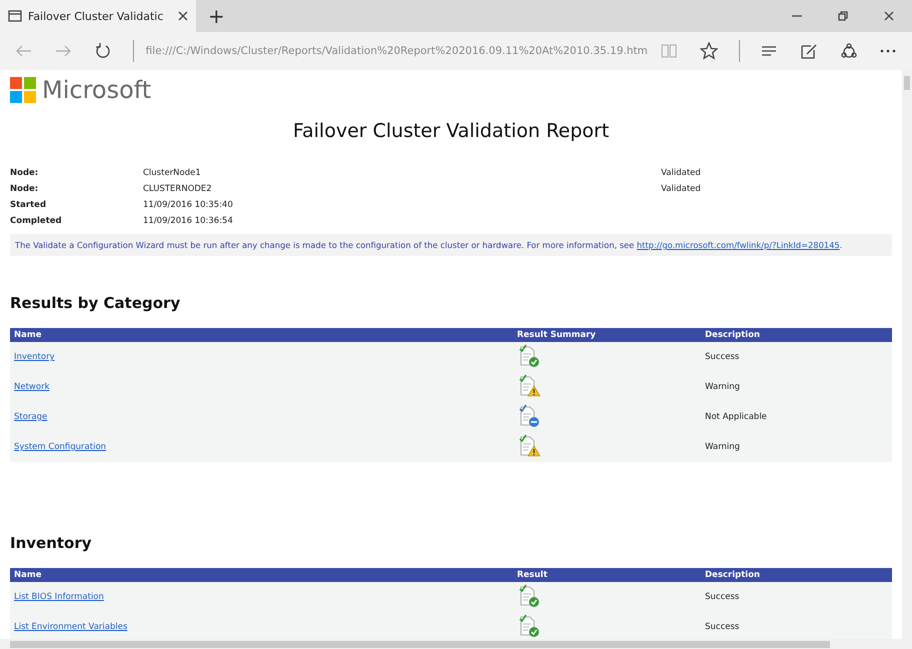 This screenshot has height=649, width=912. I want to click on test-link: Inventory, so click(34, 357).